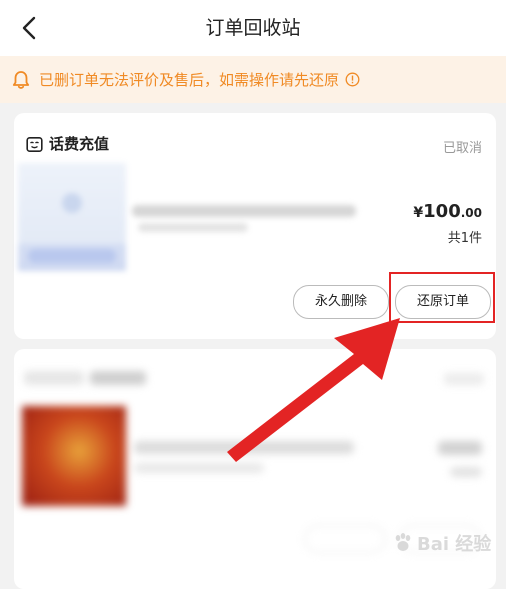 The width and height of the screenshot is (506, 589). I want to click on store-icon, so click(34, 144).